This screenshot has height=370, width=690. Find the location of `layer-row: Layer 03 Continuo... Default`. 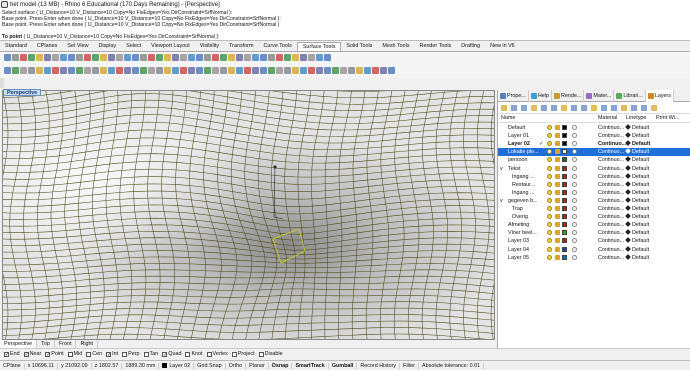

layer-row: Layer 03 Continuo... Default is located at coordinates (594, 241).